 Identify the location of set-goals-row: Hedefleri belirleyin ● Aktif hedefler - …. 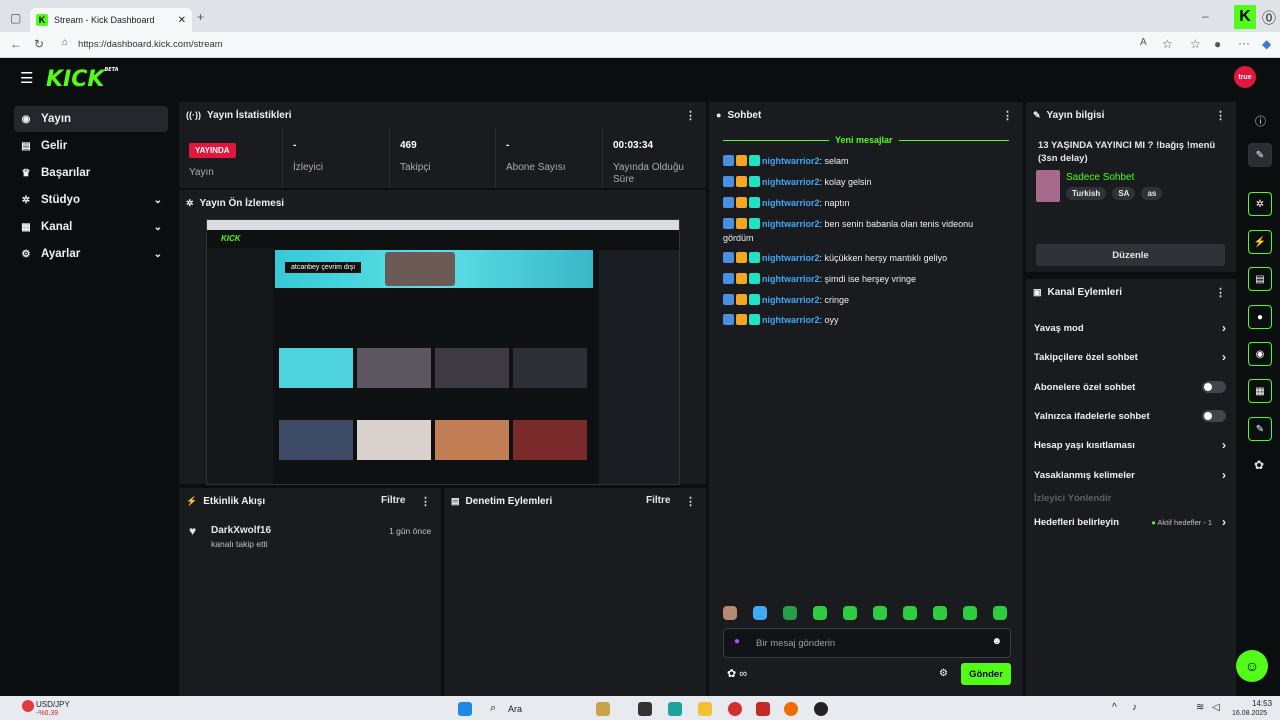
(1130, 522).